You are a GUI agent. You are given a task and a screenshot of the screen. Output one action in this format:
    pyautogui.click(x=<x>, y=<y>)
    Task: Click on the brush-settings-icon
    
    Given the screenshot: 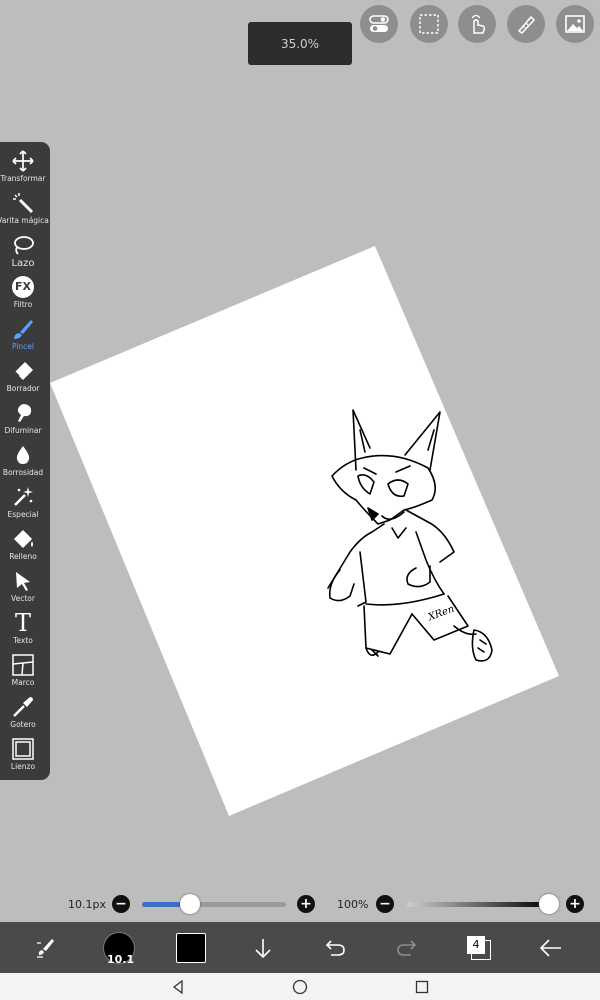 What is the action you would take?
    pyautogui.click(x=45, y=948)
    